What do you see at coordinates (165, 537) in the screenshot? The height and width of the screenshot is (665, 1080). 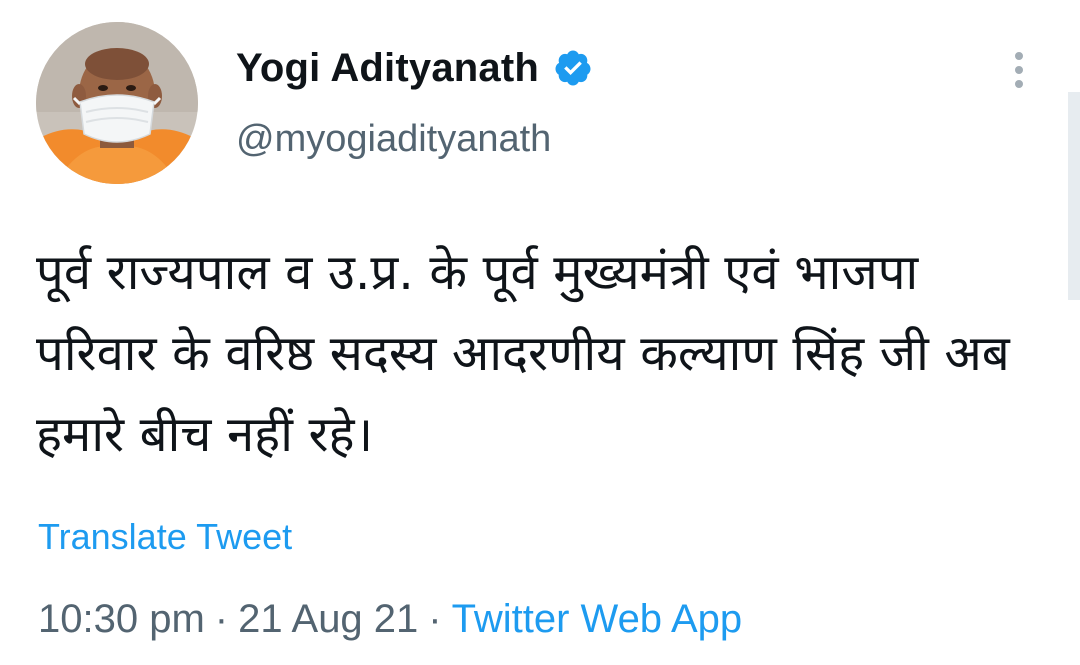 I see `translate-tweet-link: Translate Tweet` at bounding box center [165, 537].